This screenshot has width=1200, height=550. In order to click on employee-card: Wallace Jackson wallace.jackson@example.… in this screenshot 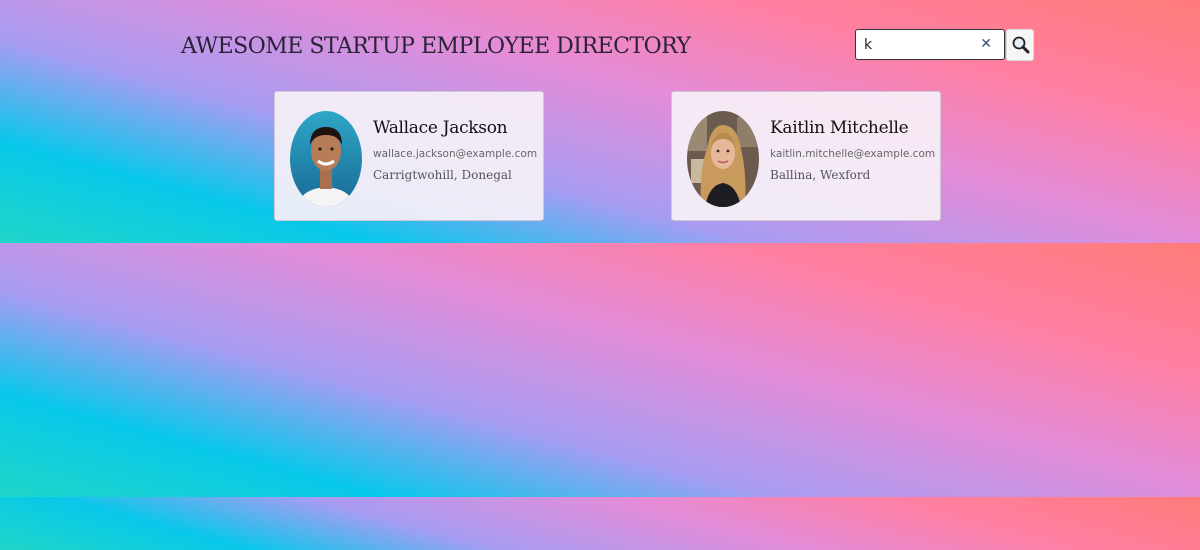, I will do `click(409, 156)`.